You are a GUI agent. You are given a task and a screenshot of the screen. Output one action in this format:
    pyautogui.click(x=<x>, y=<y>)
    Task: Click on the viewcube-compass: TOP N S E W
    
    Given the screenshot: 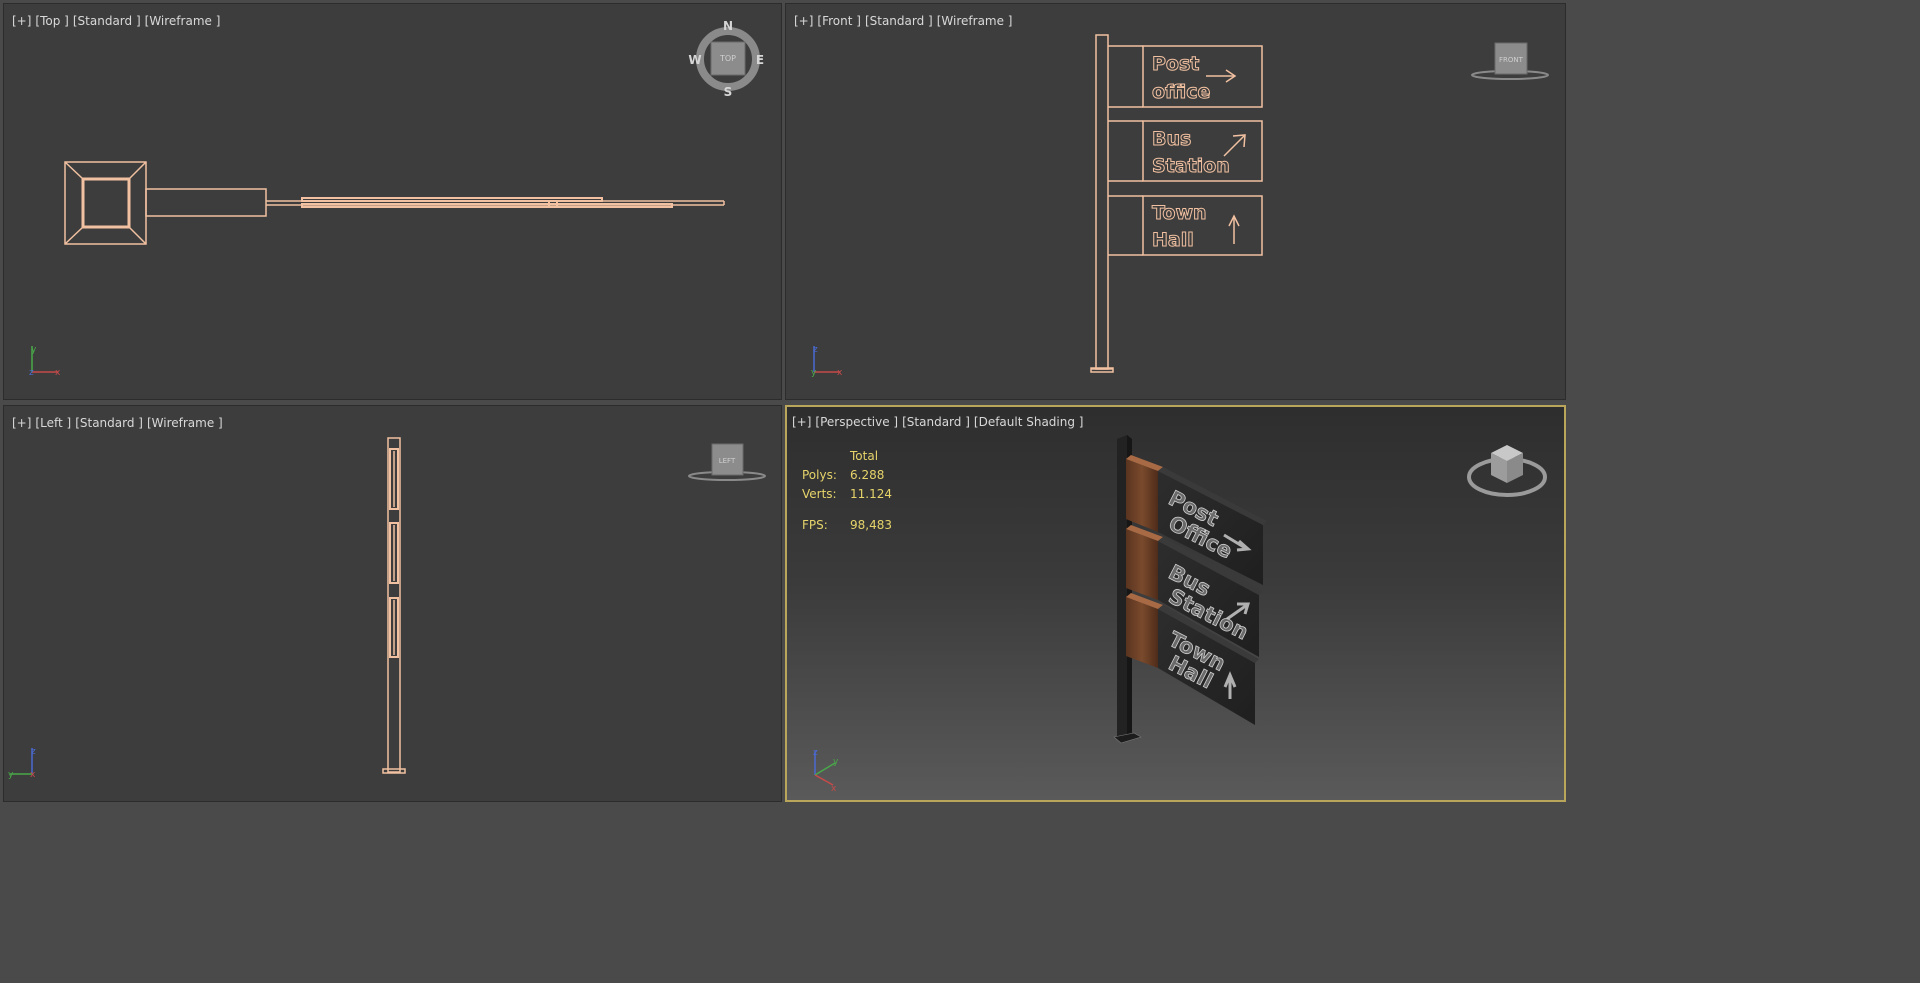 What is the action you would take?
    pyautogui.click(x=726, y=59)
    